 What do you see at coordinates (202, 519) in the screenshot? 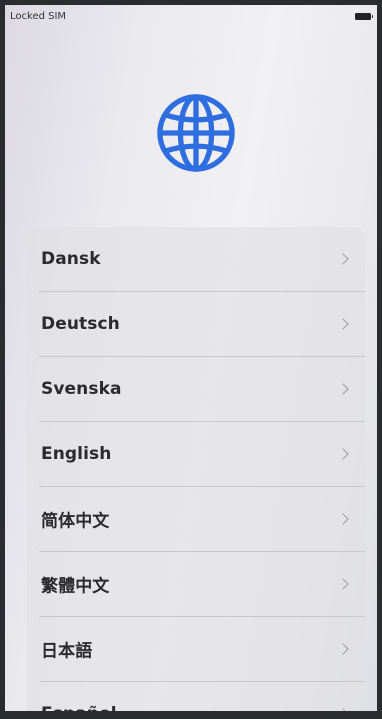
I see `language-item-simplified-chinese: 简体中文` at bounding box center [202, 519].